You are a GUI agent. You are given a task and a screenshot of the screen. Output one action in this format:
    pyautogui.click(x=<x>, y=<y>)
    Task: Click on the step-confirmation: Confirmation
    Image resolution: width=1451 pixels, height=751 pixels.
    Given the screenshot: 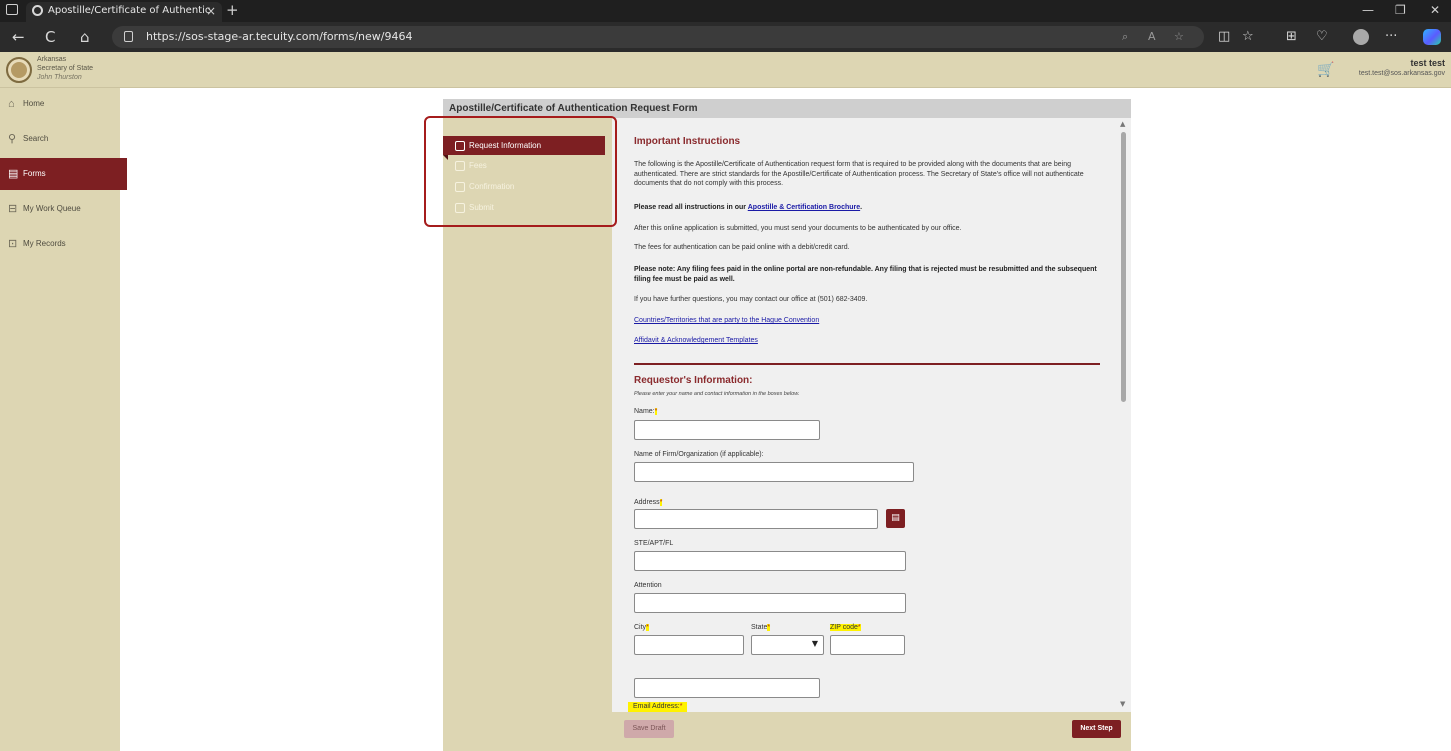 What is the action you would take?
    pyautogui.click(x=524, y=186)
    